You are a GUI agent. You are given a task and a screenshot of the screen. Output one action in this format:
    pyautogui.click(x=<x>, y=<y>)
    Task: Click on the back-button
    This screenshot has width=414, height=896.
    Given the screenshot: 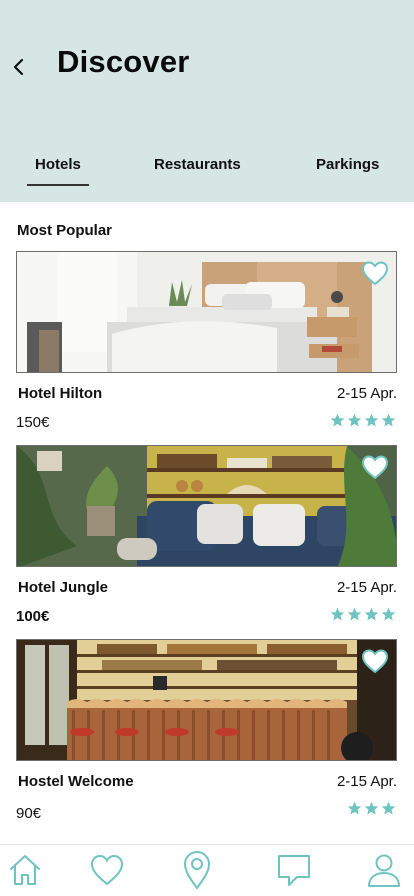 What is the action you would take?
    pyautogui.click(x=19, y=67)
    